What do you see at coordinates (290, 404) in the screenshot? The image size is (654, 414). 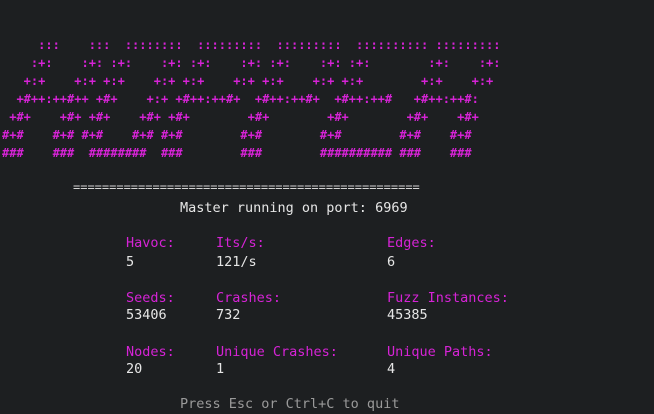 I see `quit-hint: Press Esc or Ctrl+C to quit` at bounding box center [290, 404].